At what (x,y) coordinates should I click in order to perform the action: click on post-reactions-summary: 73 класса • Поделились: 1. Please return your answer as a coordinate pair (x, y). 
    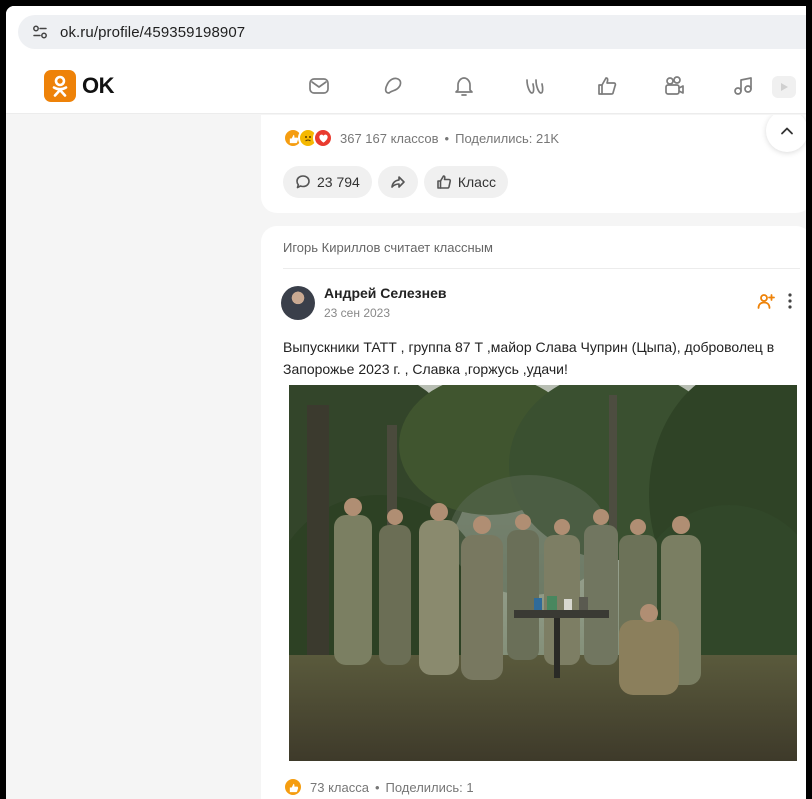
    Looking at the image, I should click on (378, 787).